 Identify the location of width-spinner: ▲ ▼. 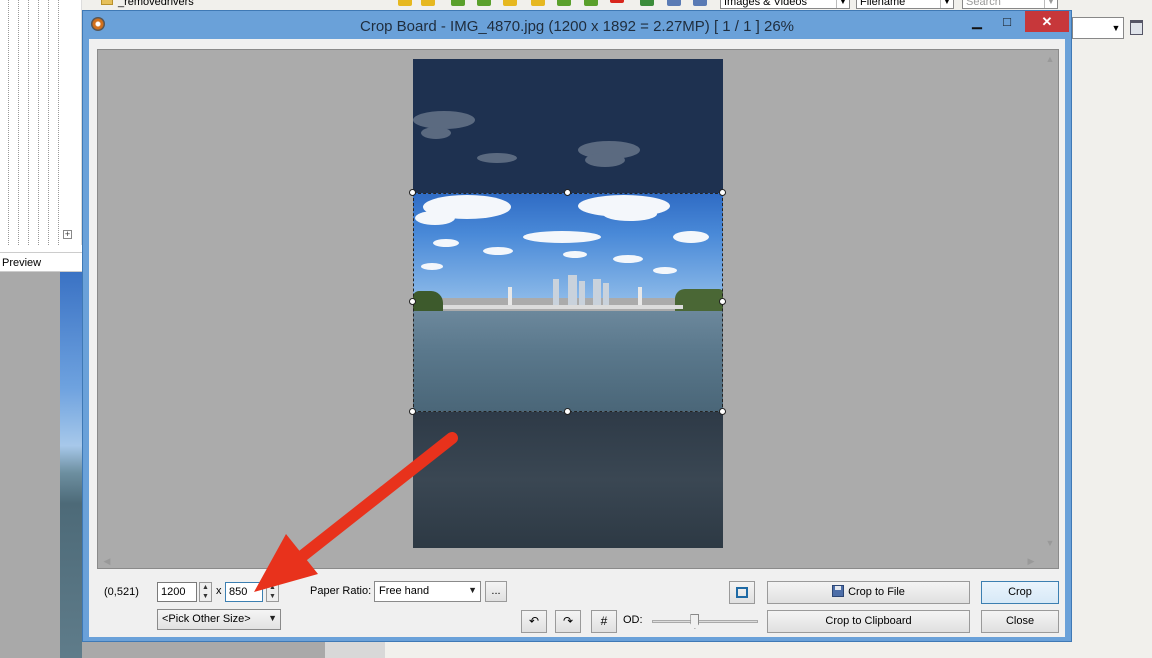
(205, 592).